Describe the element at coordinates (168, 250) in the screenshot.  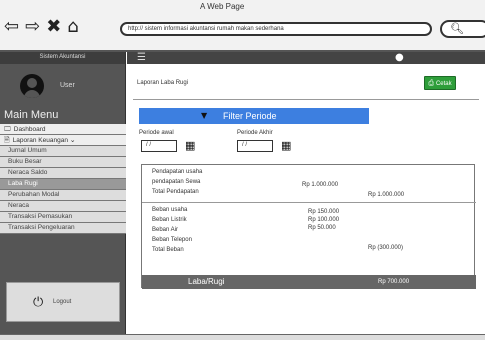
I see `total-beban-label: Total Beban` at that location.